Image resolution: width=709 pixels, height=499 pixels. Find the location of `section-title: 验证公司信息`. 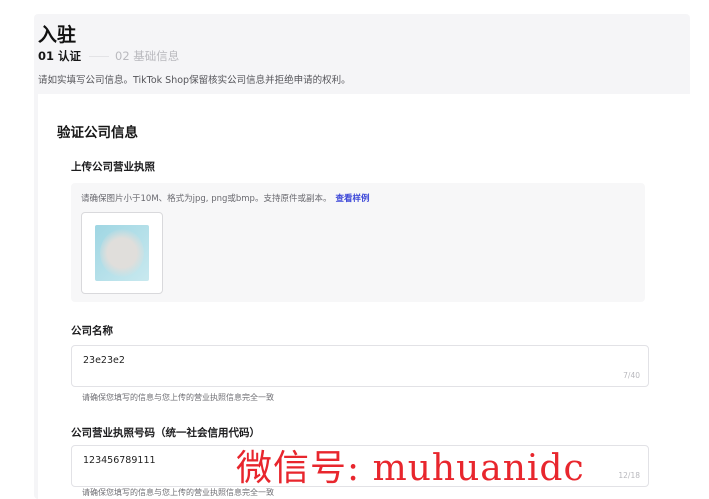

section-title: 验证公司信息 is located at coordinates (97, 133).